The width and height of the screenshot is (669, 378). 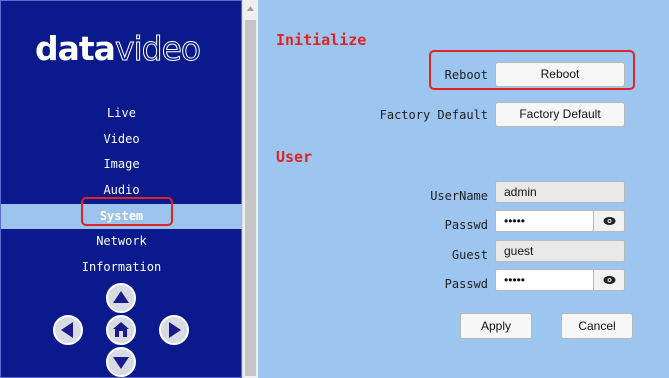 What do you see at coordinates (250, 9) in the screenshot?
I see `scroll-up-arrow-icon` at bounding box center [250, 9].